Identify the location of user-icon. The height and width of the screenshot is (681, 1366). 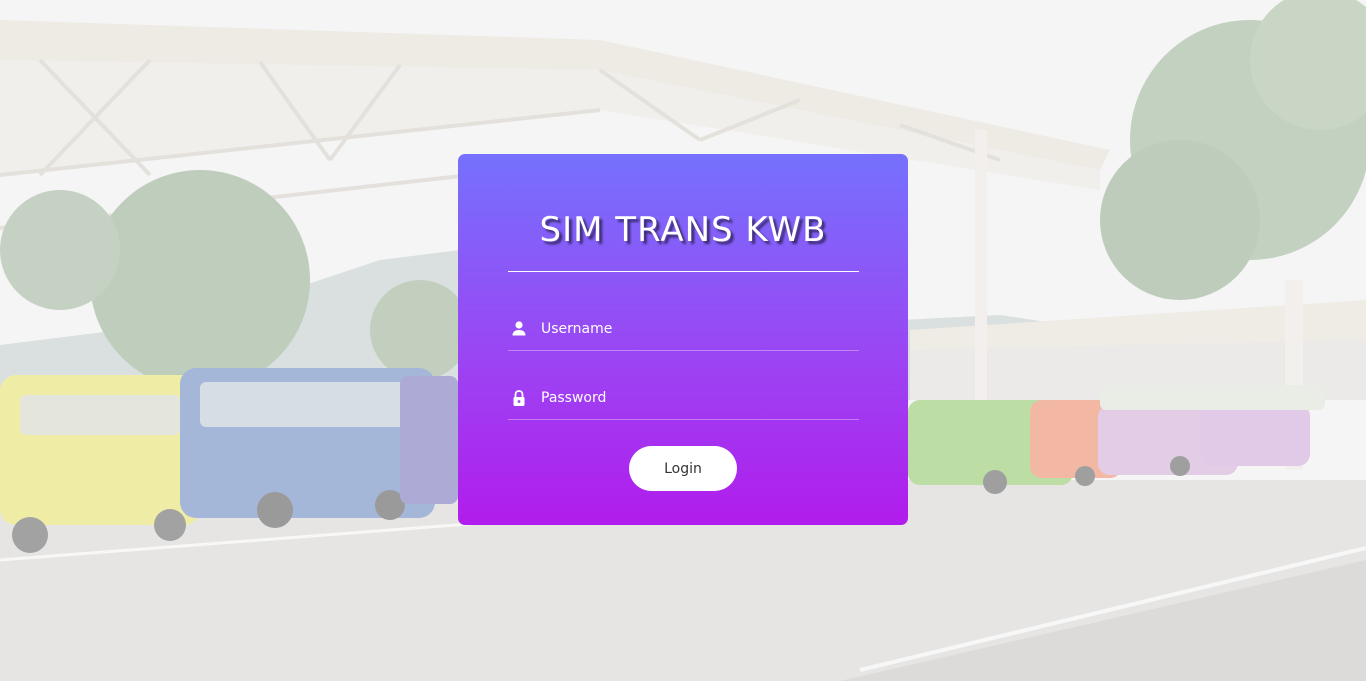
(519, 329).